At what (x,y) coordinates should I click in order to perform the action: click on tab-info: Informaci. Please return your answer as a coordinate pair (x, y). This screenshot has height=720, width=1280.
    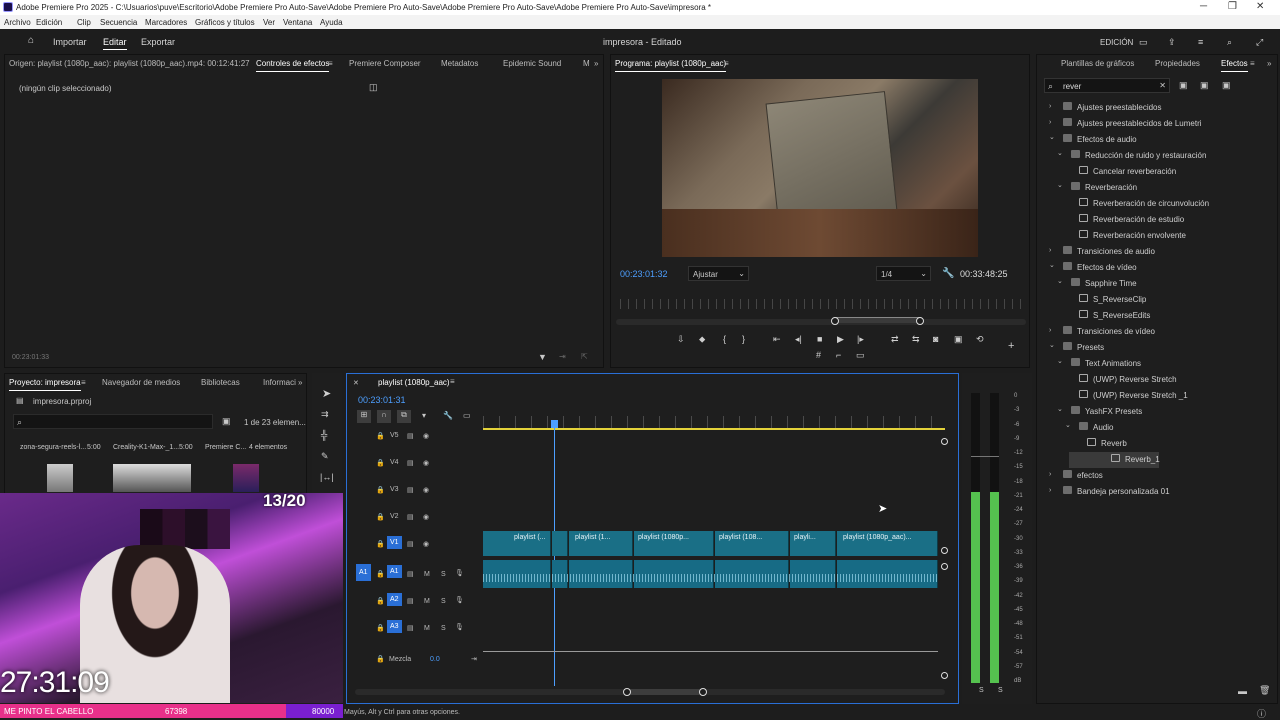
    Looking at the image, I should click on (279, 382).